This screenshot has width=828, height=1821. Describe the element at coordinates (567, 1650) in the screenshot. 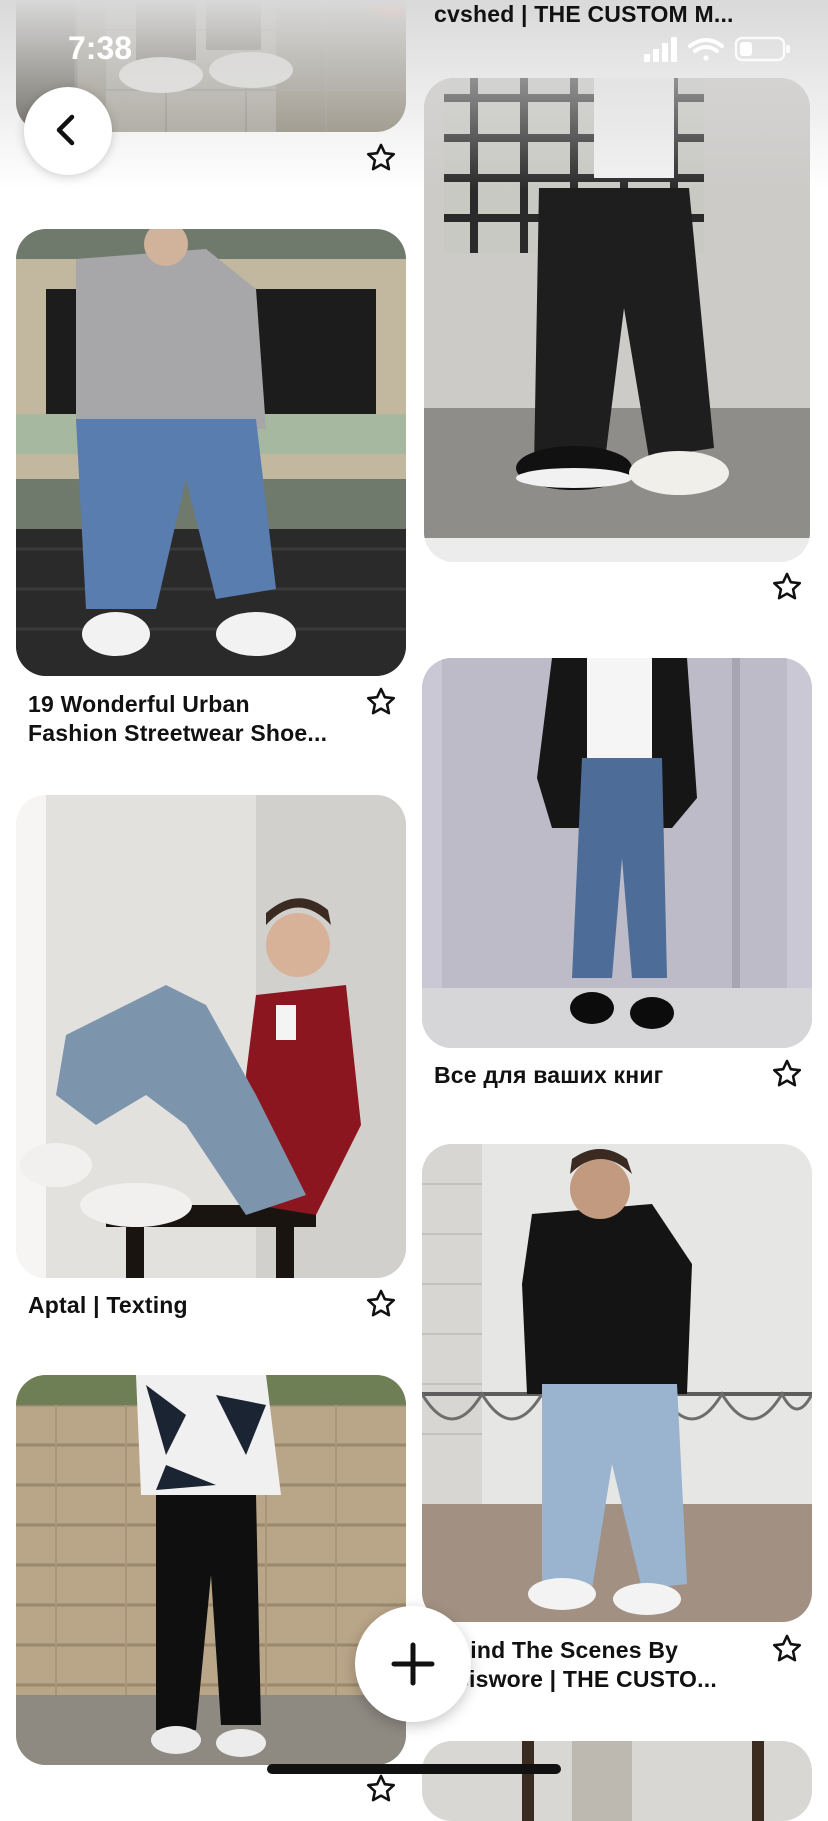

I see `pin-caption: hind The Scenes By` at that location.